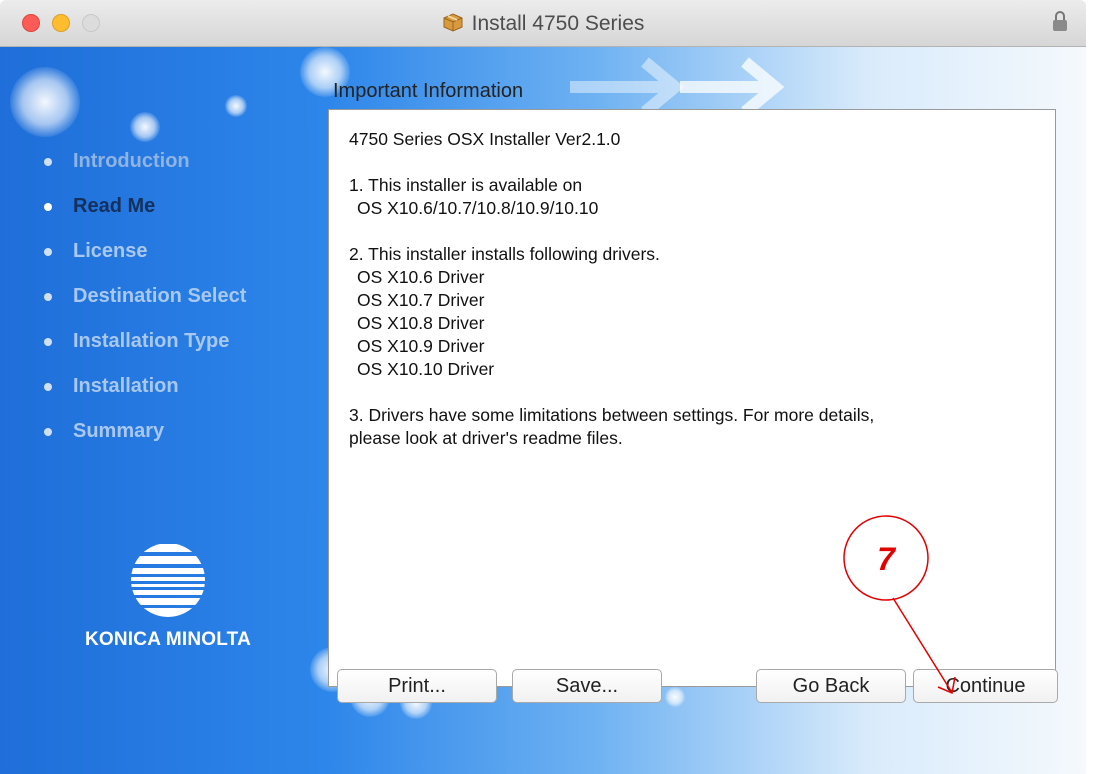  I want to click on step-destination-select: Destination Select, so click(143, 304).